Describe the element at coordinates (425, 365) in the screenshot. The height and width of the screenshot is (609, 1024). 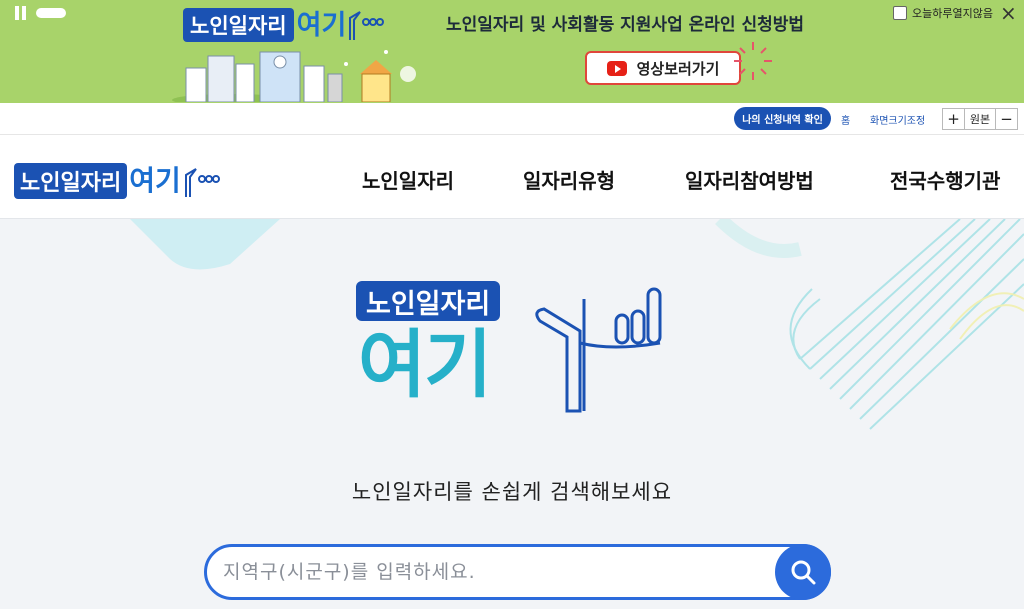
I see `hero-logo-yeogi: 여기` at that location.